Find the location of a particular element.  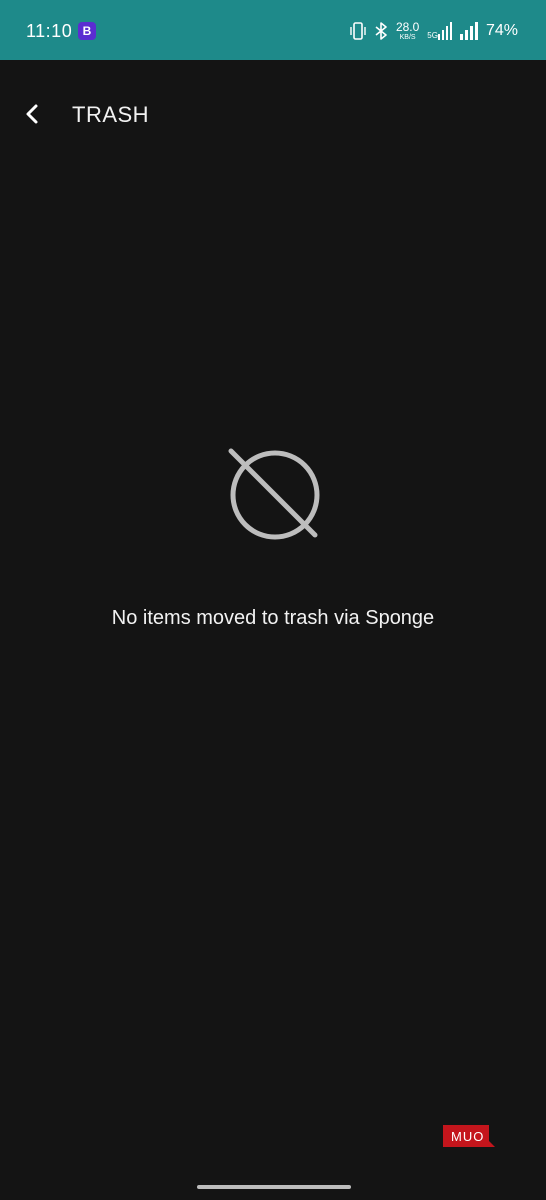

watermark-text: MUO is located at coordinates (468, 1136).